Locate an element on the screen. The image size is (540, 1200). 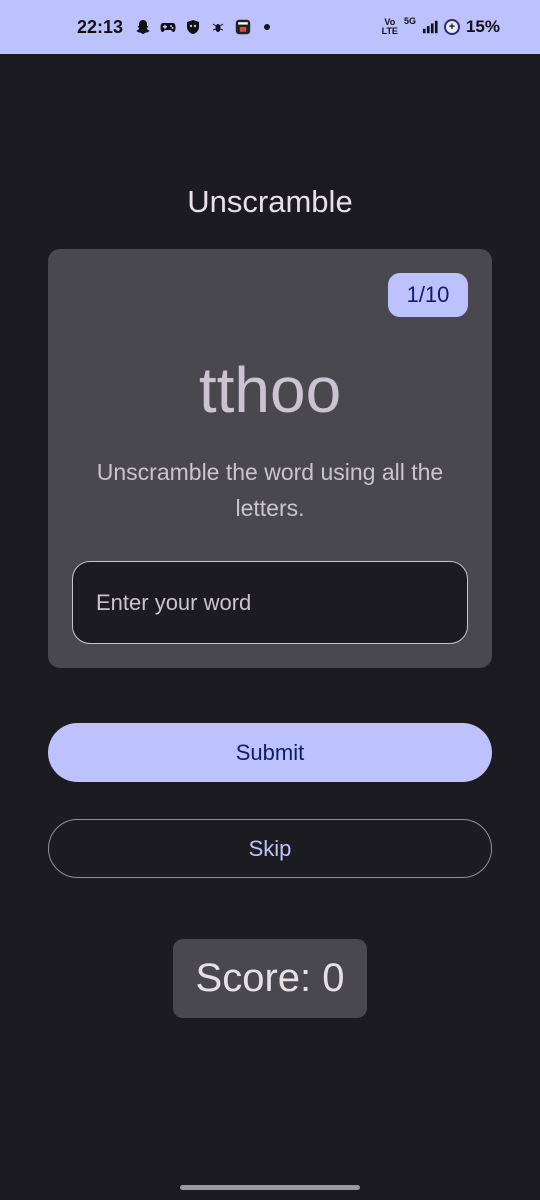
snapchat-icon is located at coordinates (143, 27).